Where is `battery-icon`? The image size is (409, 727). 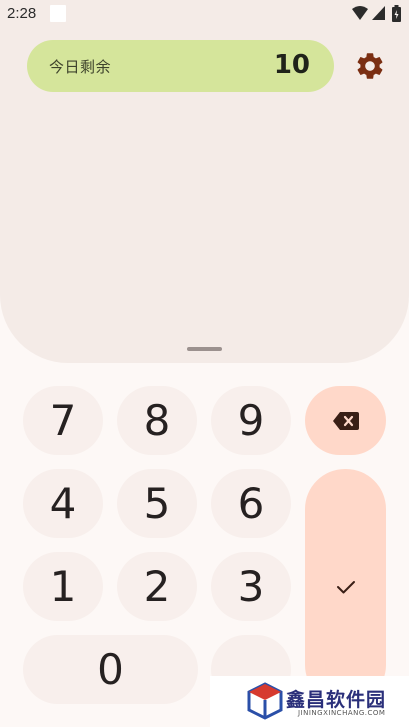
battery-icon is located at coordinates (396, 13).